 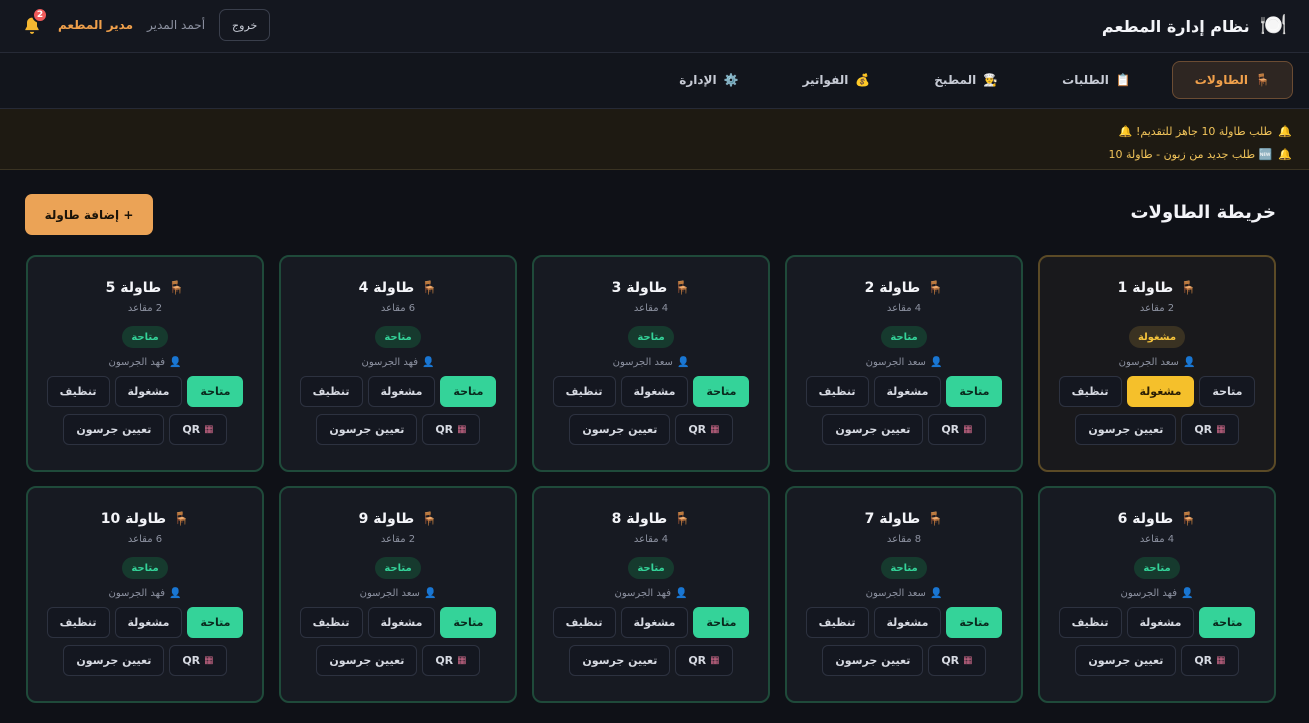 What do you see at coordinates (1195, 131) in the screenshot?
I see `notification-text: طلب طاولة 10 جاهز للتقديم! 🔔` at bounding box center [1195, 131].